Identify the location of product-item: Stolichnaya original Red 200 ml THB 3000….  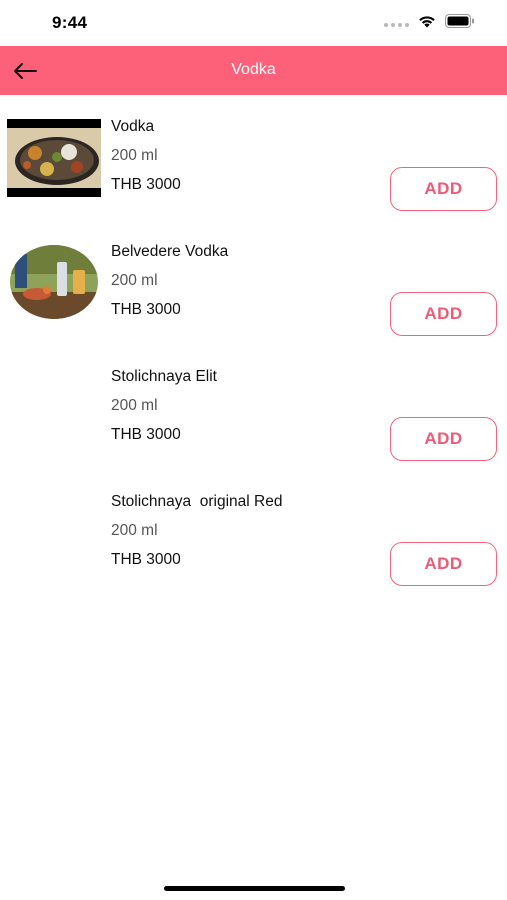
(253, 532).